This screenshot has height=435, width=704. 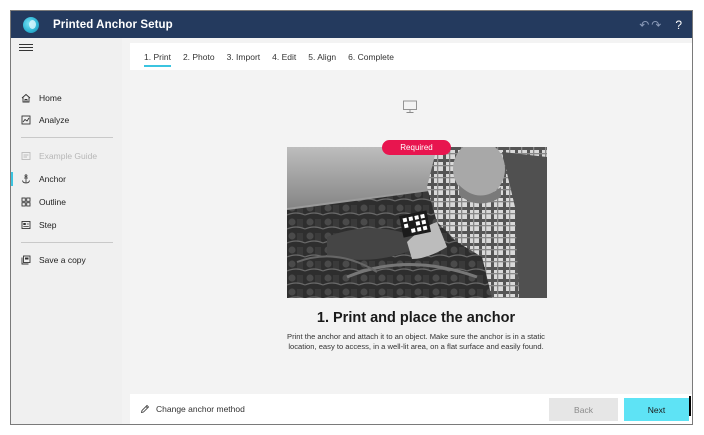 What do you see at coordinates (26, 179) in the screenshot?
I see `anchor-icon` at bounding box center [26, 179].